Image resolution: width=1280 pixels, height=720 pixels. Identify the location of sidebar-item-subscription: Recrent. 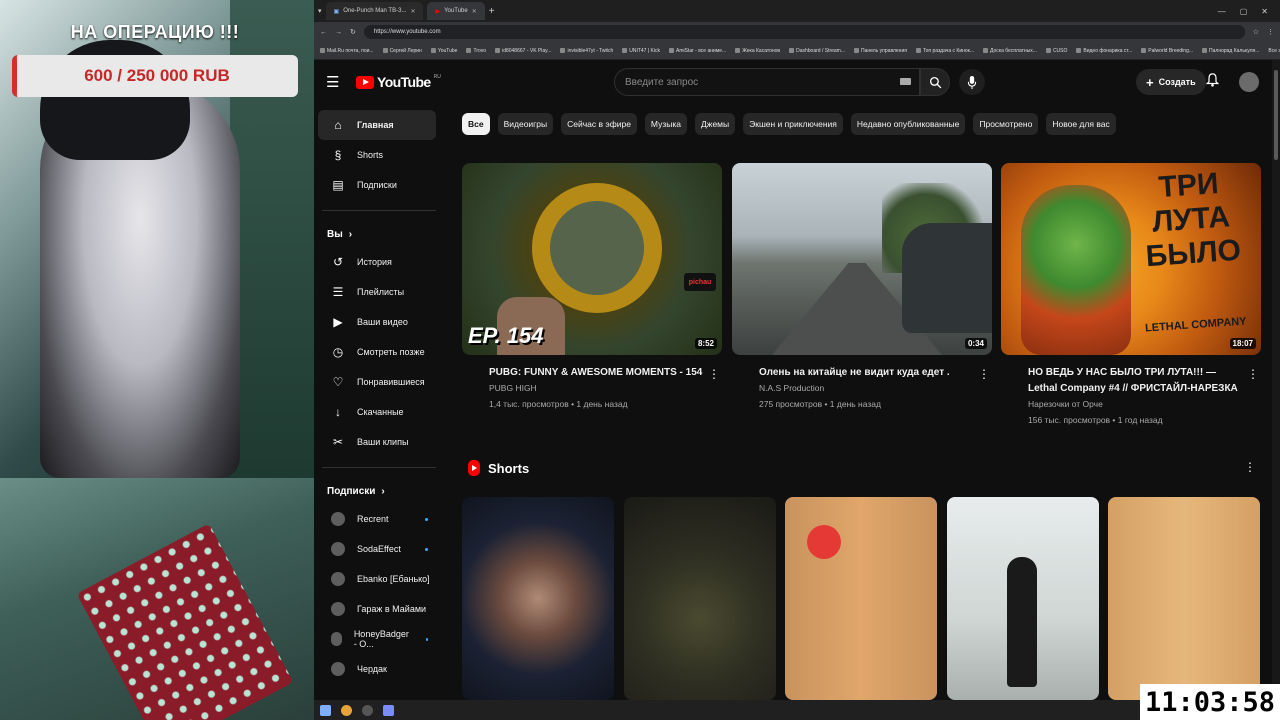
(377, 519).